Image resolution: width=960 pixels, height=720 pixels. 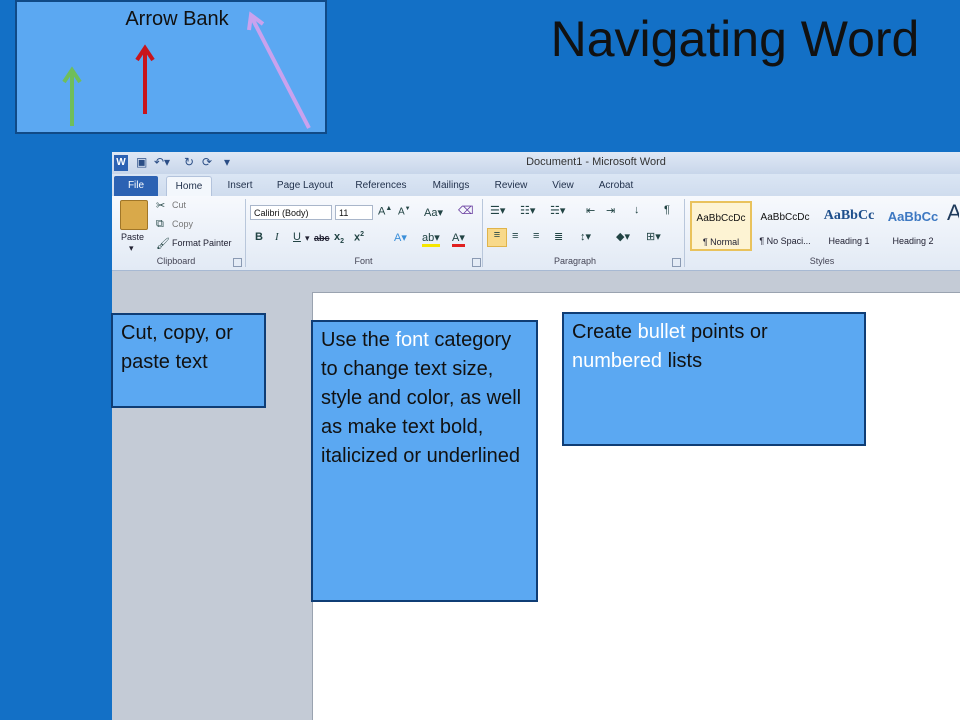 I want to click on copy-button: Copy, so click(x=182, y=224).